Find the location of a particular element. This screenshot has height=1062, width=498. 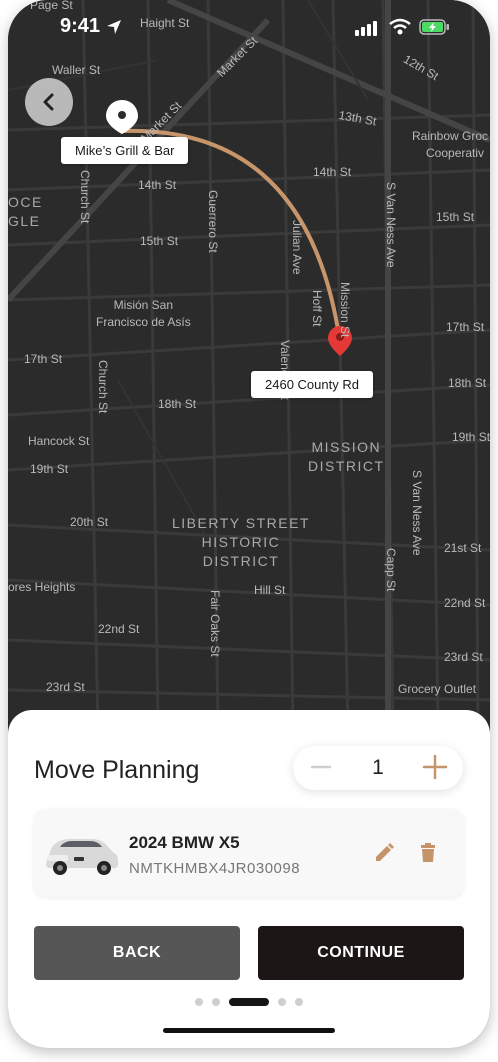

street-label: 21st St is located at coordinates (463, 548).